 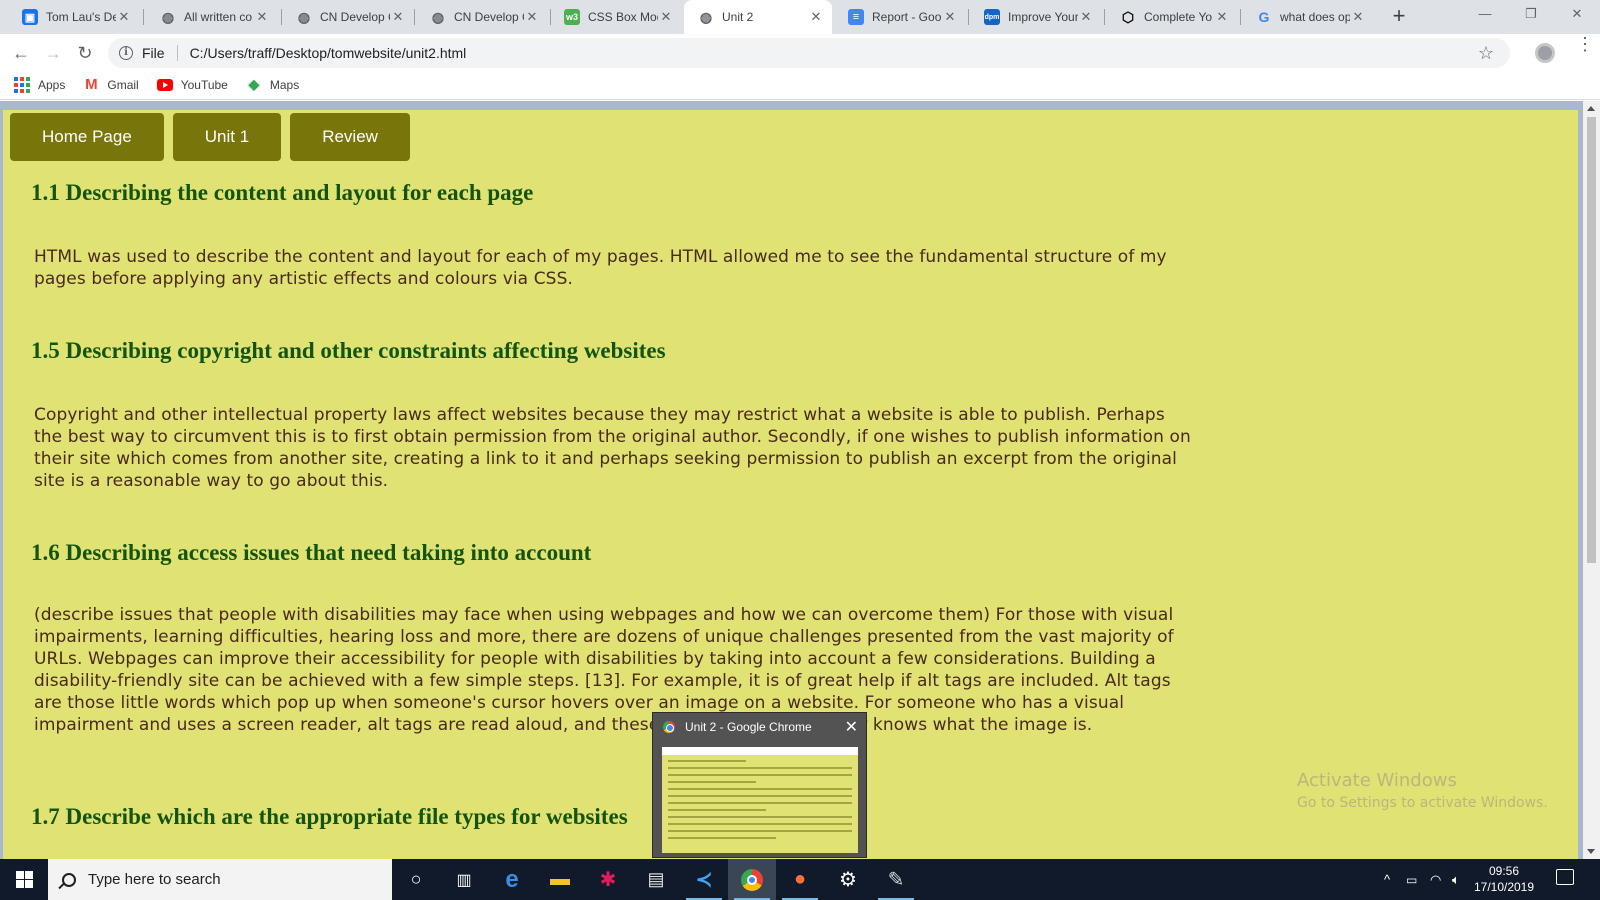 I want to click on tab-3: ◍ CN Develop C ✕, so click(x=348, y=17).